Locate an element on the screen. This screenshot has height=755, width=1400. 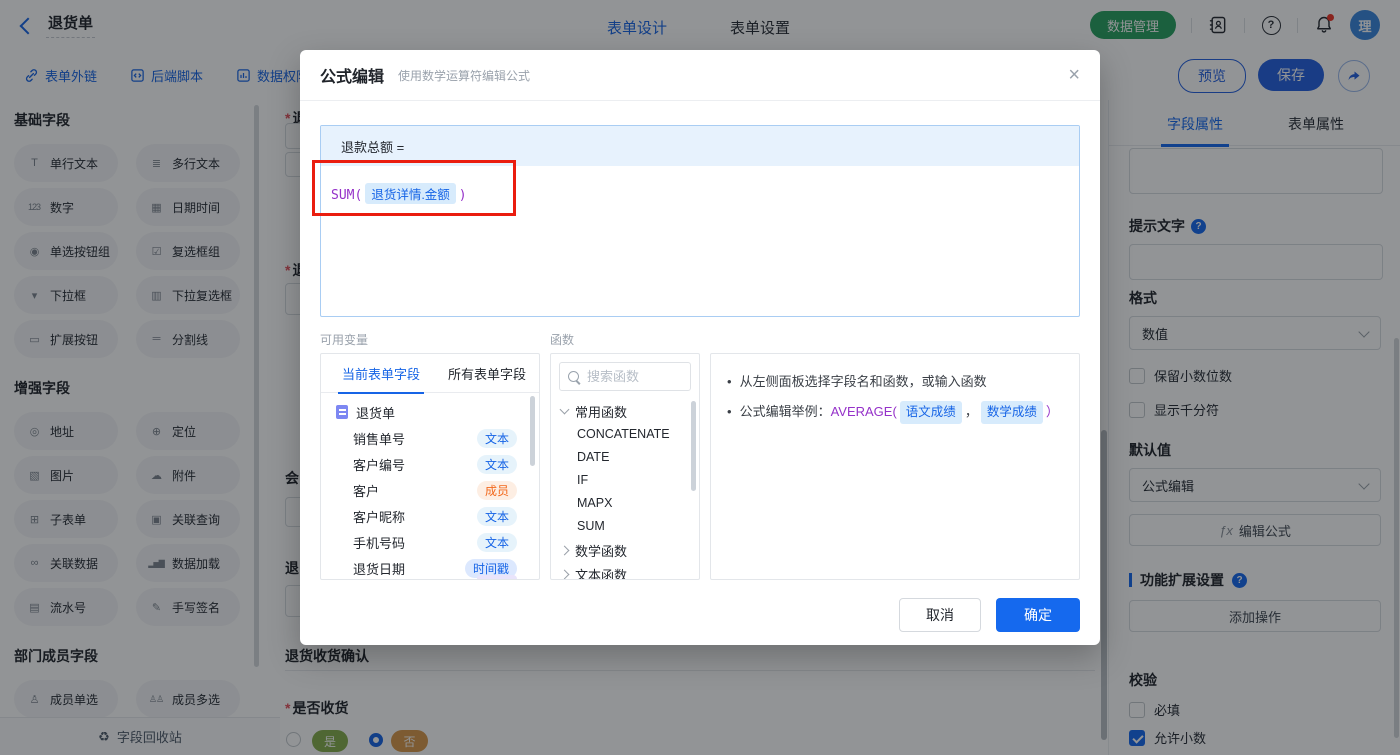
variable-row: 客户昵称 文本 is located at coordinates (430, 516).